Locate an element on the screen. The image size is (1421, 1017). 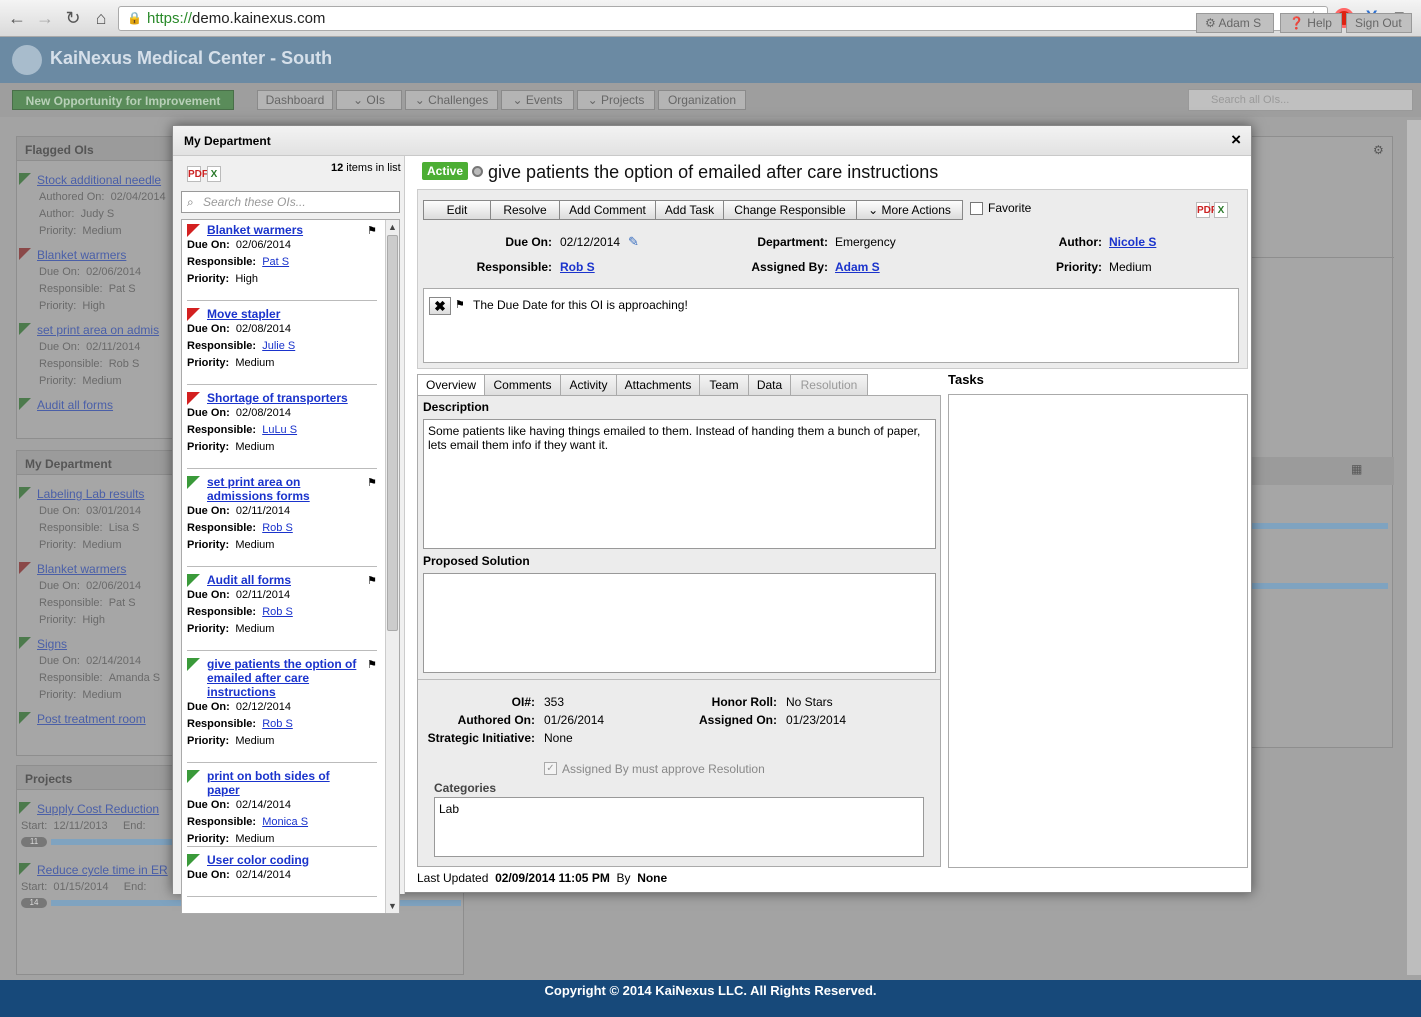
tab-challenges: ⌄ Challenges is located at coordinates (451, 100).